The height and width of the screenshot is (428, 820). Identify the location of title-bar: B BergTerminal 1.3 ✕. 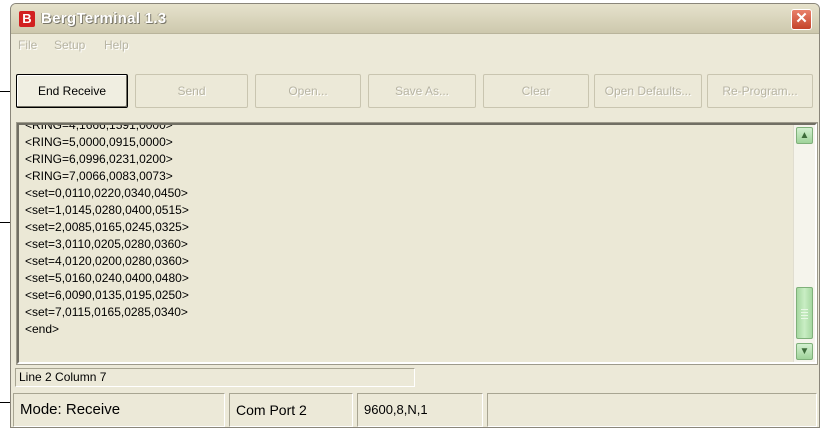
(415, 19).